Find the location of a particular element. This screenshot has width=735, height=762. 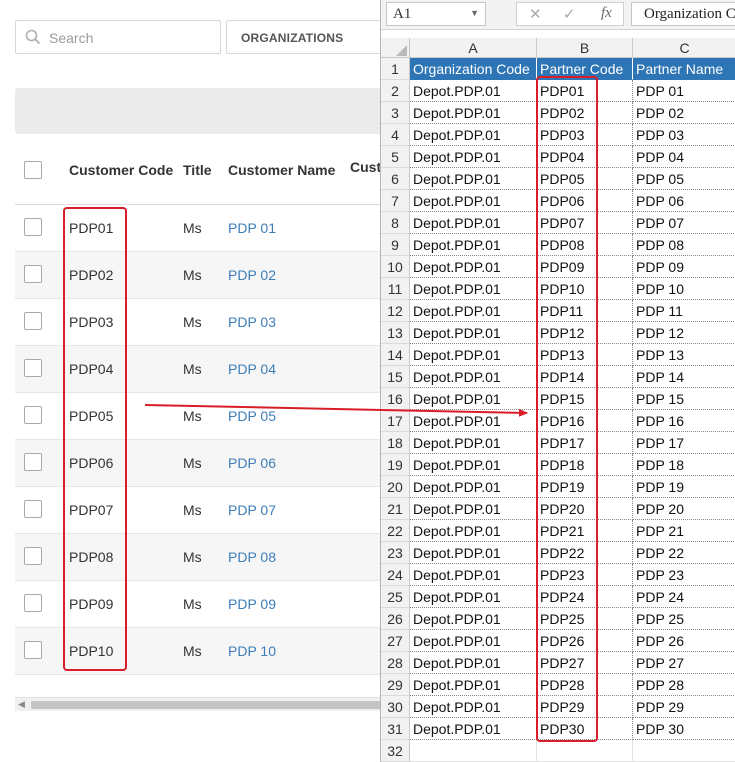

column-header-title: Title is located at coordinates (197, 170).